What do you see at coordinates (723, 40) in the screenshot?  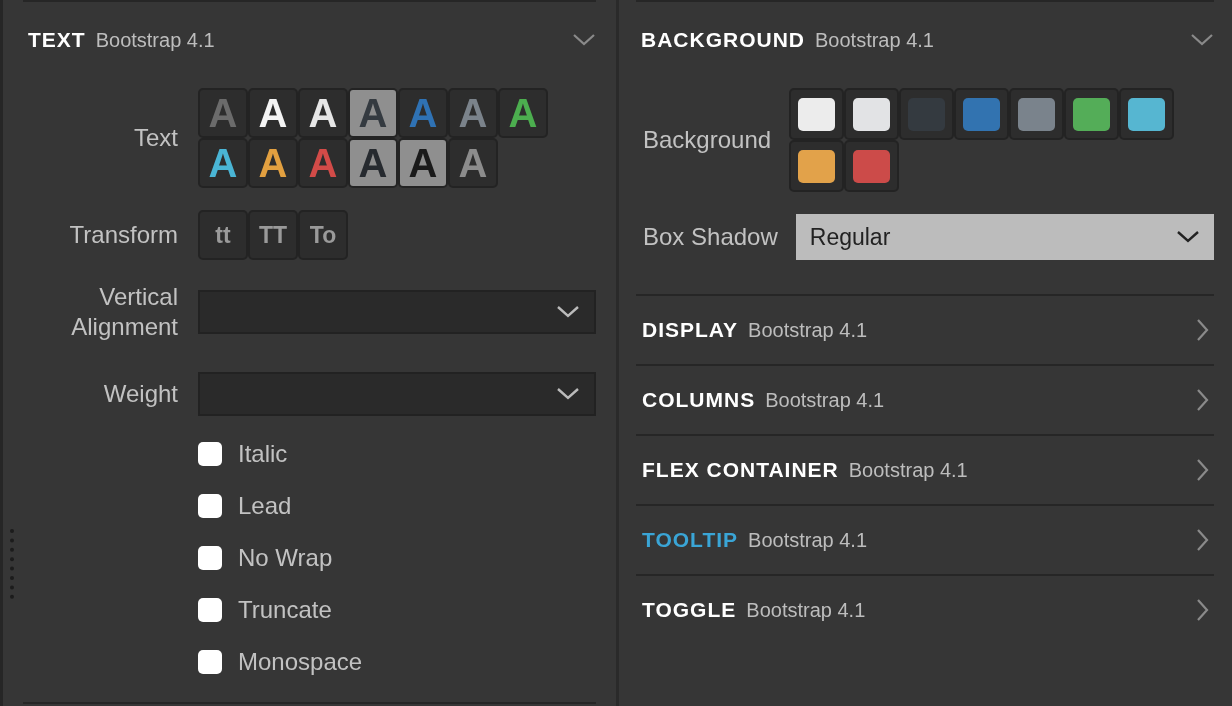 I see `section-title: BACKGROUND` at bounding box center [723, 40].